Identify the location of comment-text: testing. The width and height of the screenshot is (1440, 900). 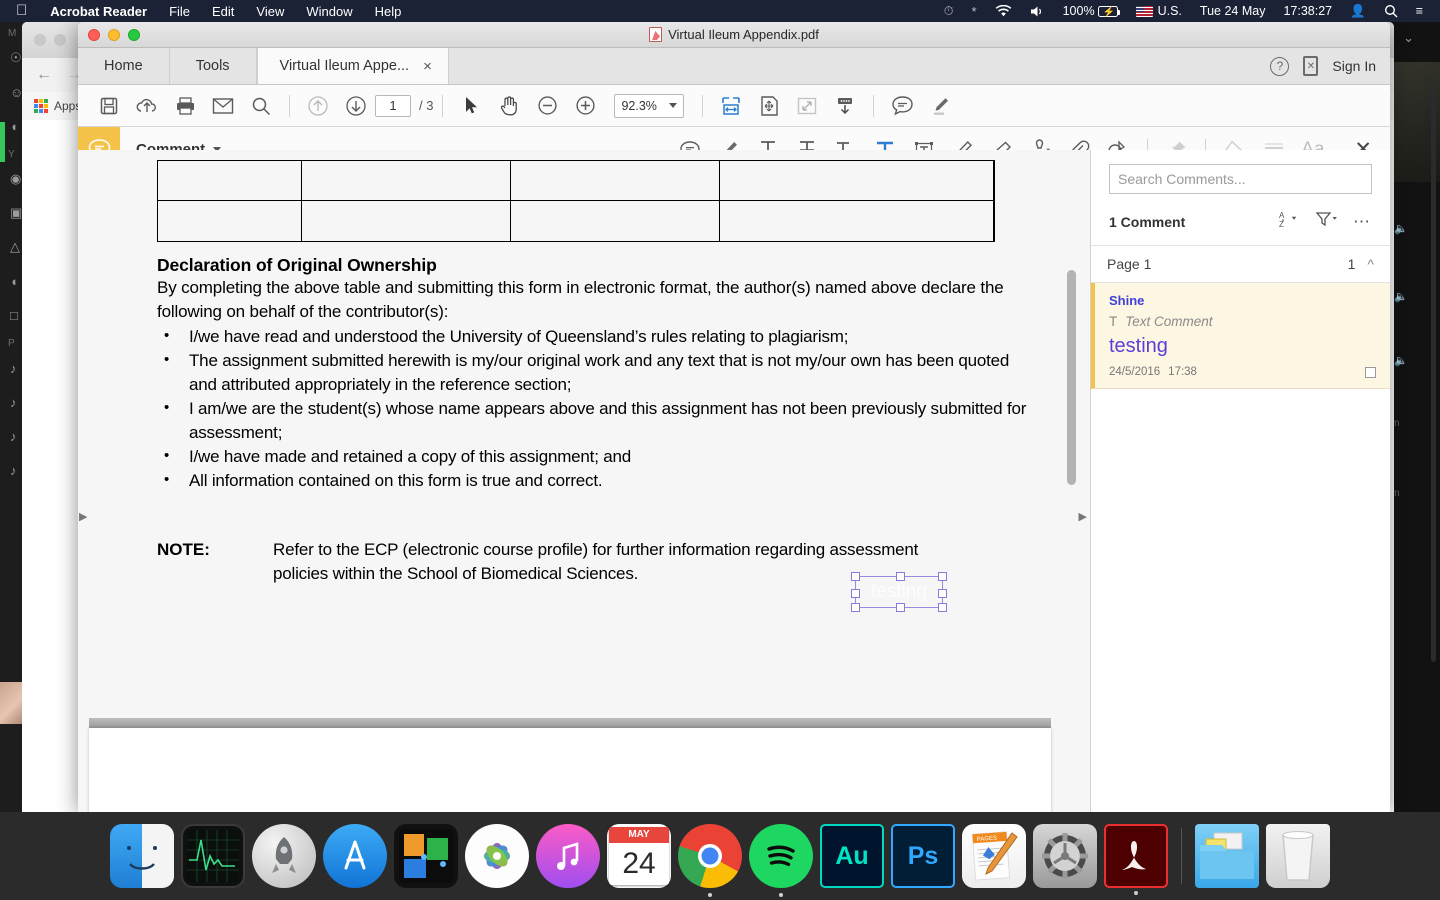
(1138, 346).